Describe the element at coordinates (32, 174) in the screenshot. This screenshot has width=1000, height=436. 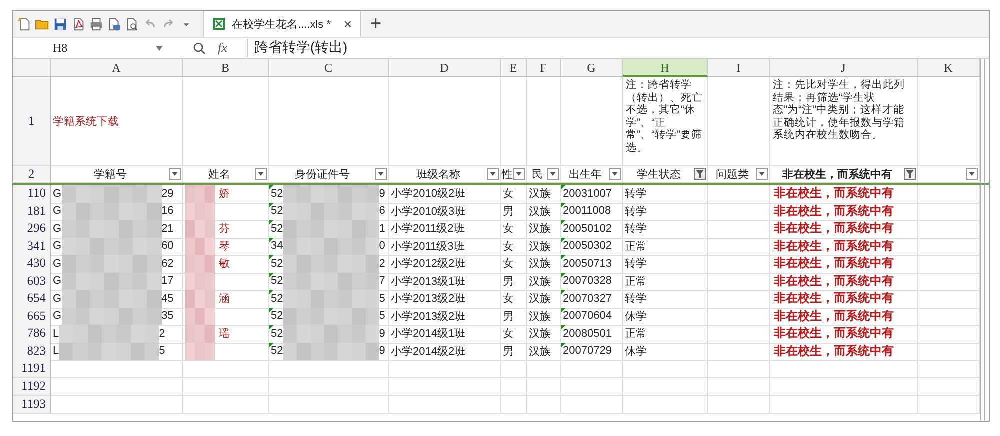
I see `row-header: 2` at that location.